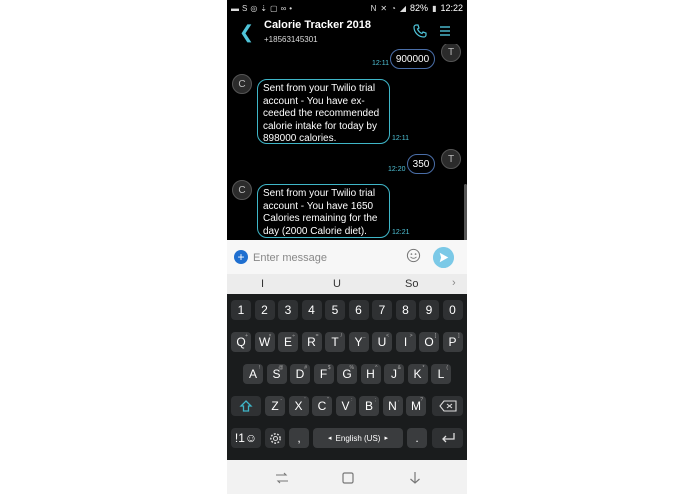  What do you see at coordinates (347, 374) in the screenshot?
I see `key-g: G%` at bounding box center [347, 374].